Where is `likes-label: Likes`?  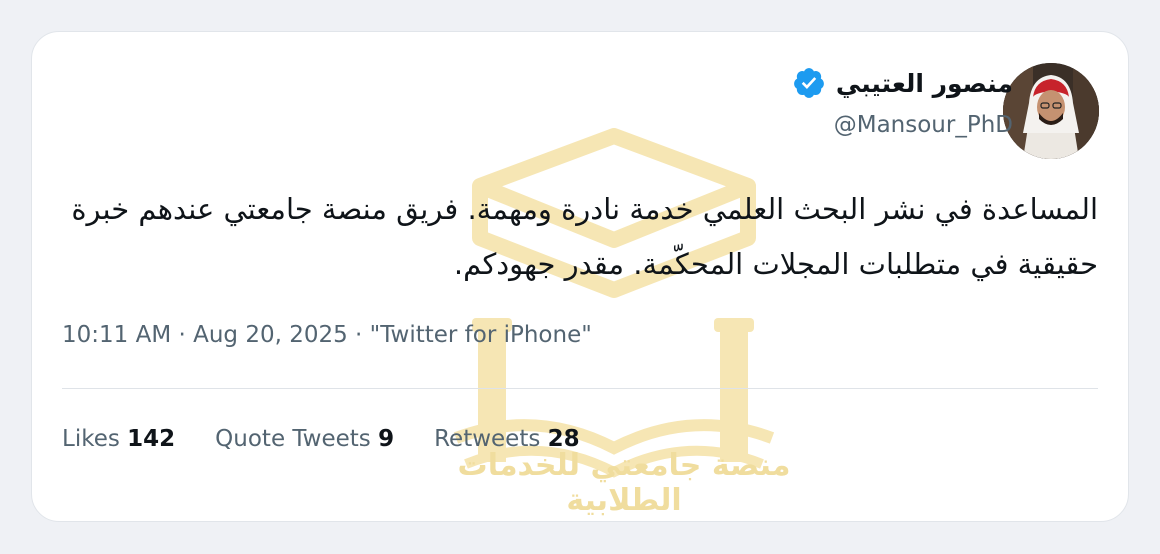
likes-label: Likes is located at coordinates (91, 439).